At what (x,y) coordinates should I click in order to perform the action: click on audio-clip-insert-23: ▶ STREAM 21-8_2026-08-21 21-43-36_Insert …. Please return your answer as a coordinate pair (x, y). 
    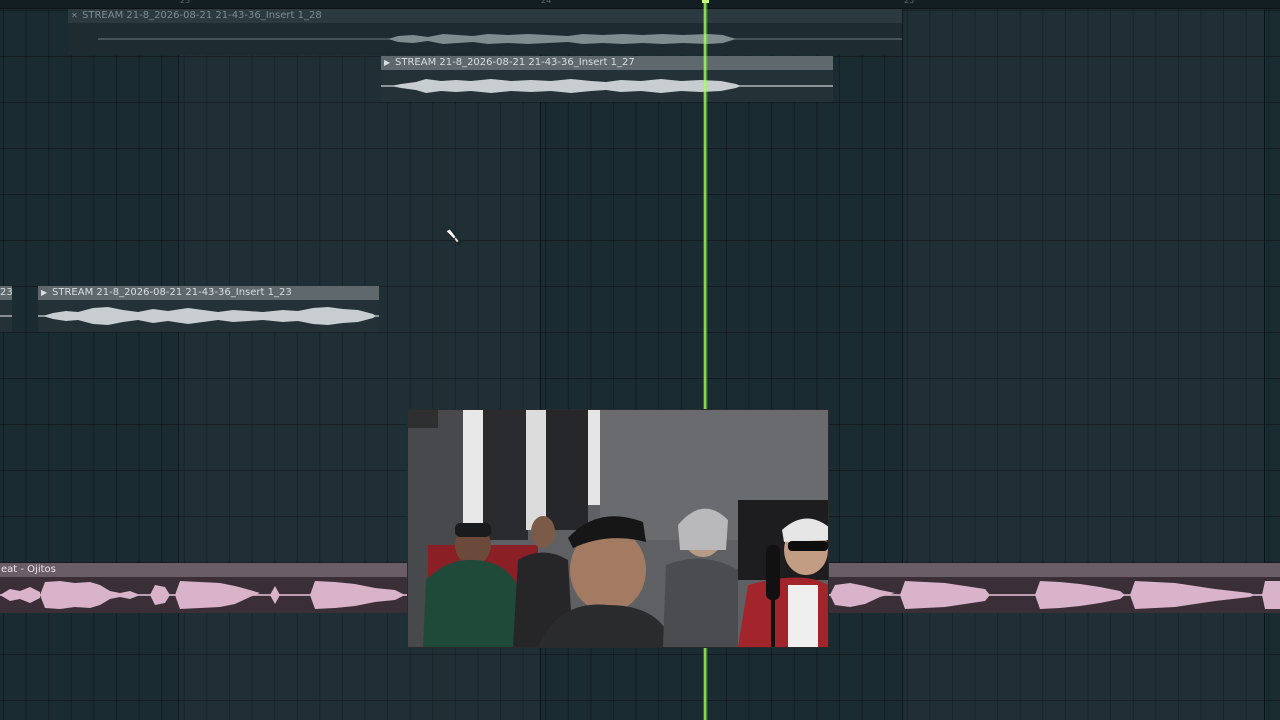
    Looking at the image, I should click on (208, 309).